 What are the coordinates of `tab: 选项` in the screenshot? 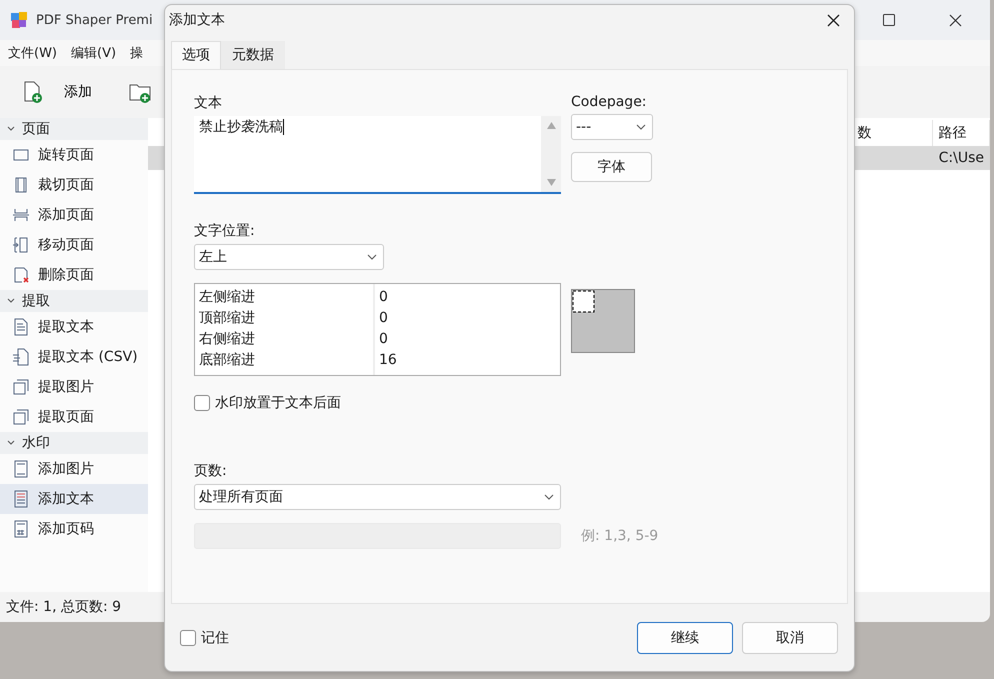 It's located at (196, 55).